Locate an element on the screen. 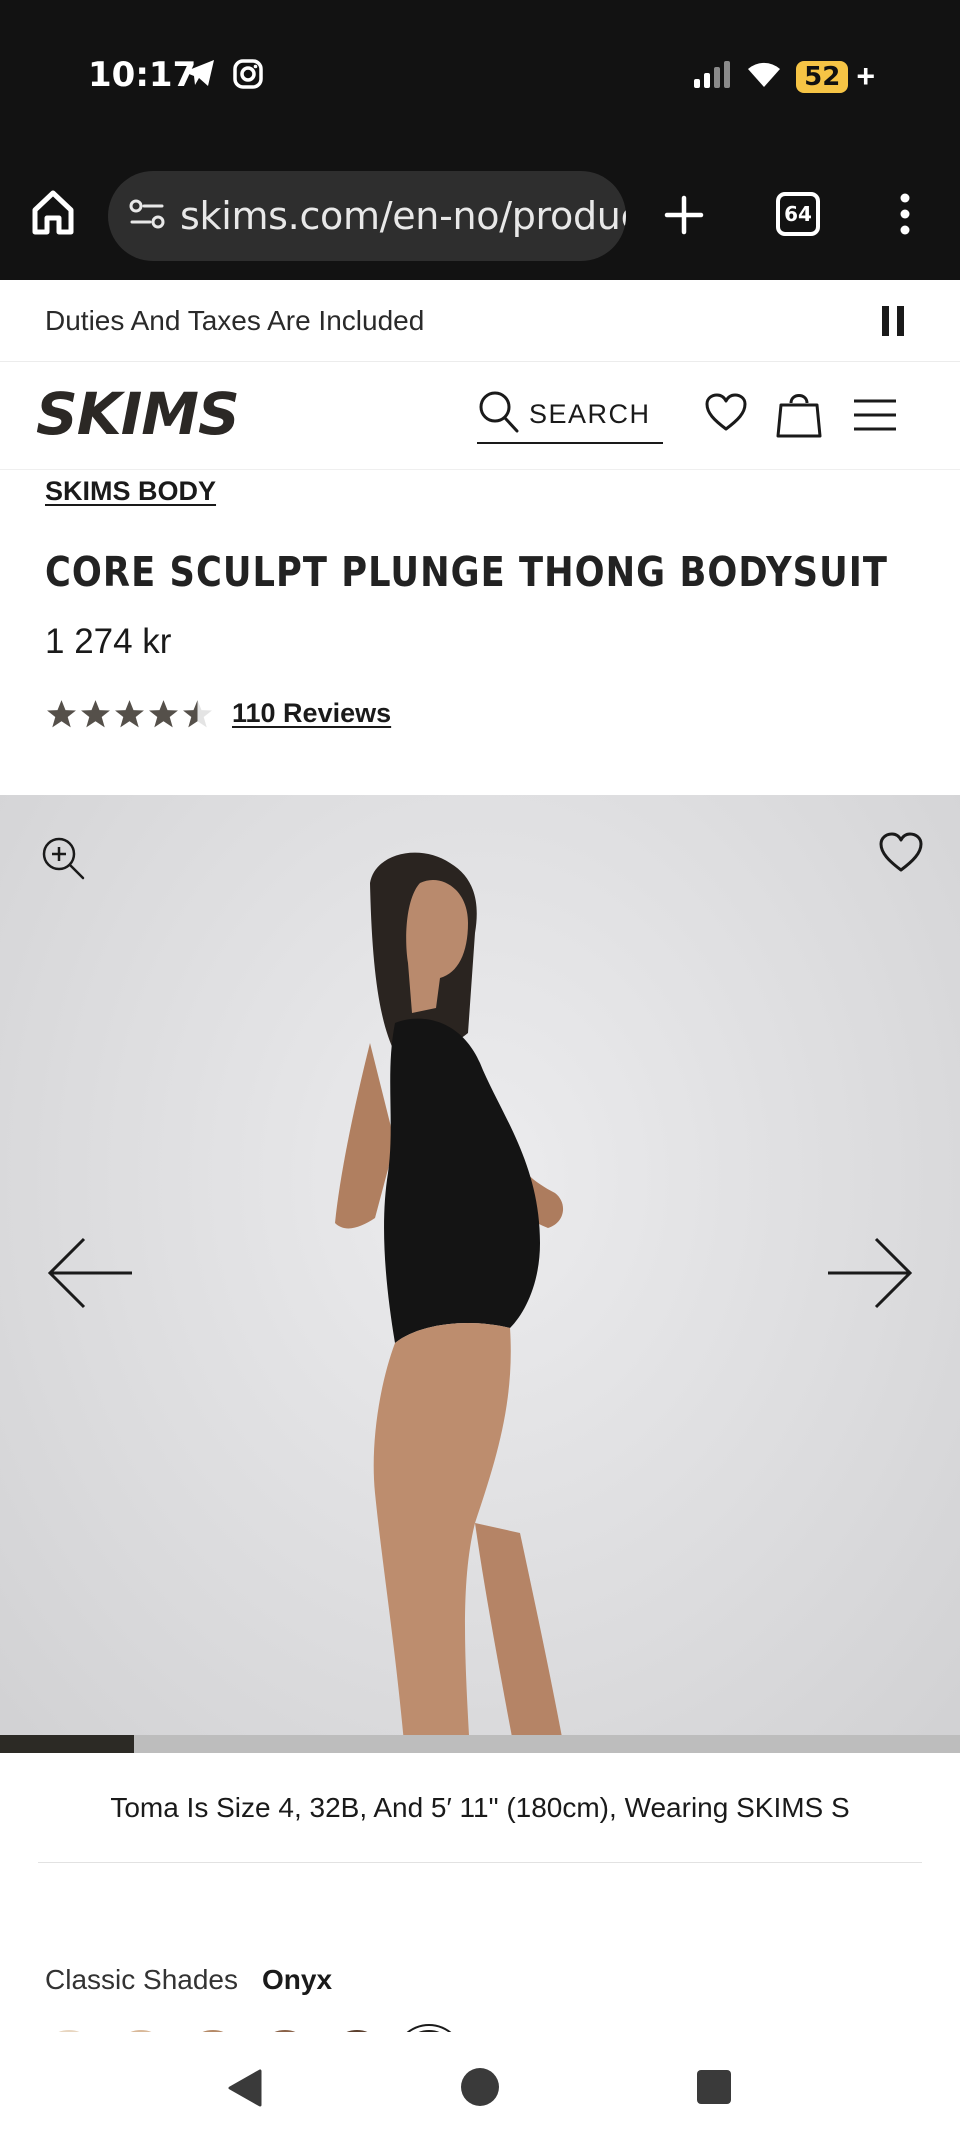  status-bar: 10:17 52 + is located at coordinates (480, 75).